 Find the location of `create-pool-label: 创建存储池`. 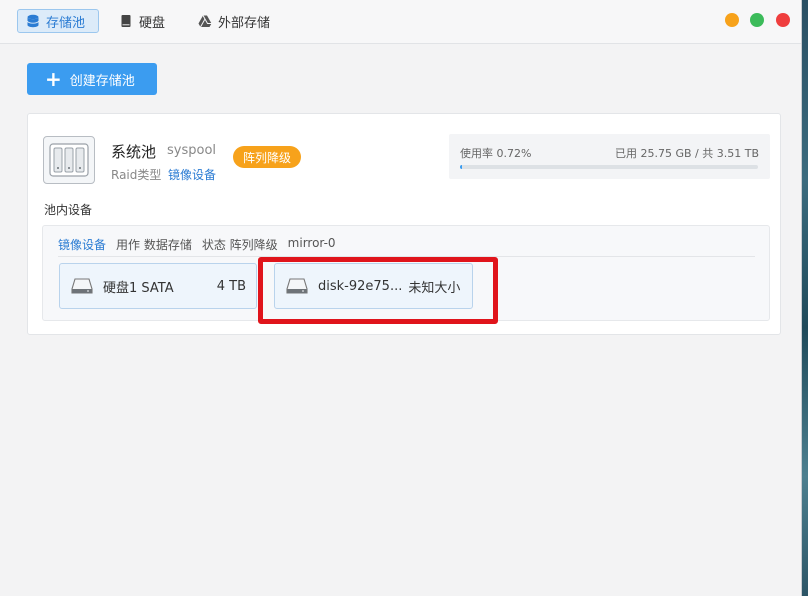

create-pool-label: 创建存储池 is located at coordinates (102, 81).